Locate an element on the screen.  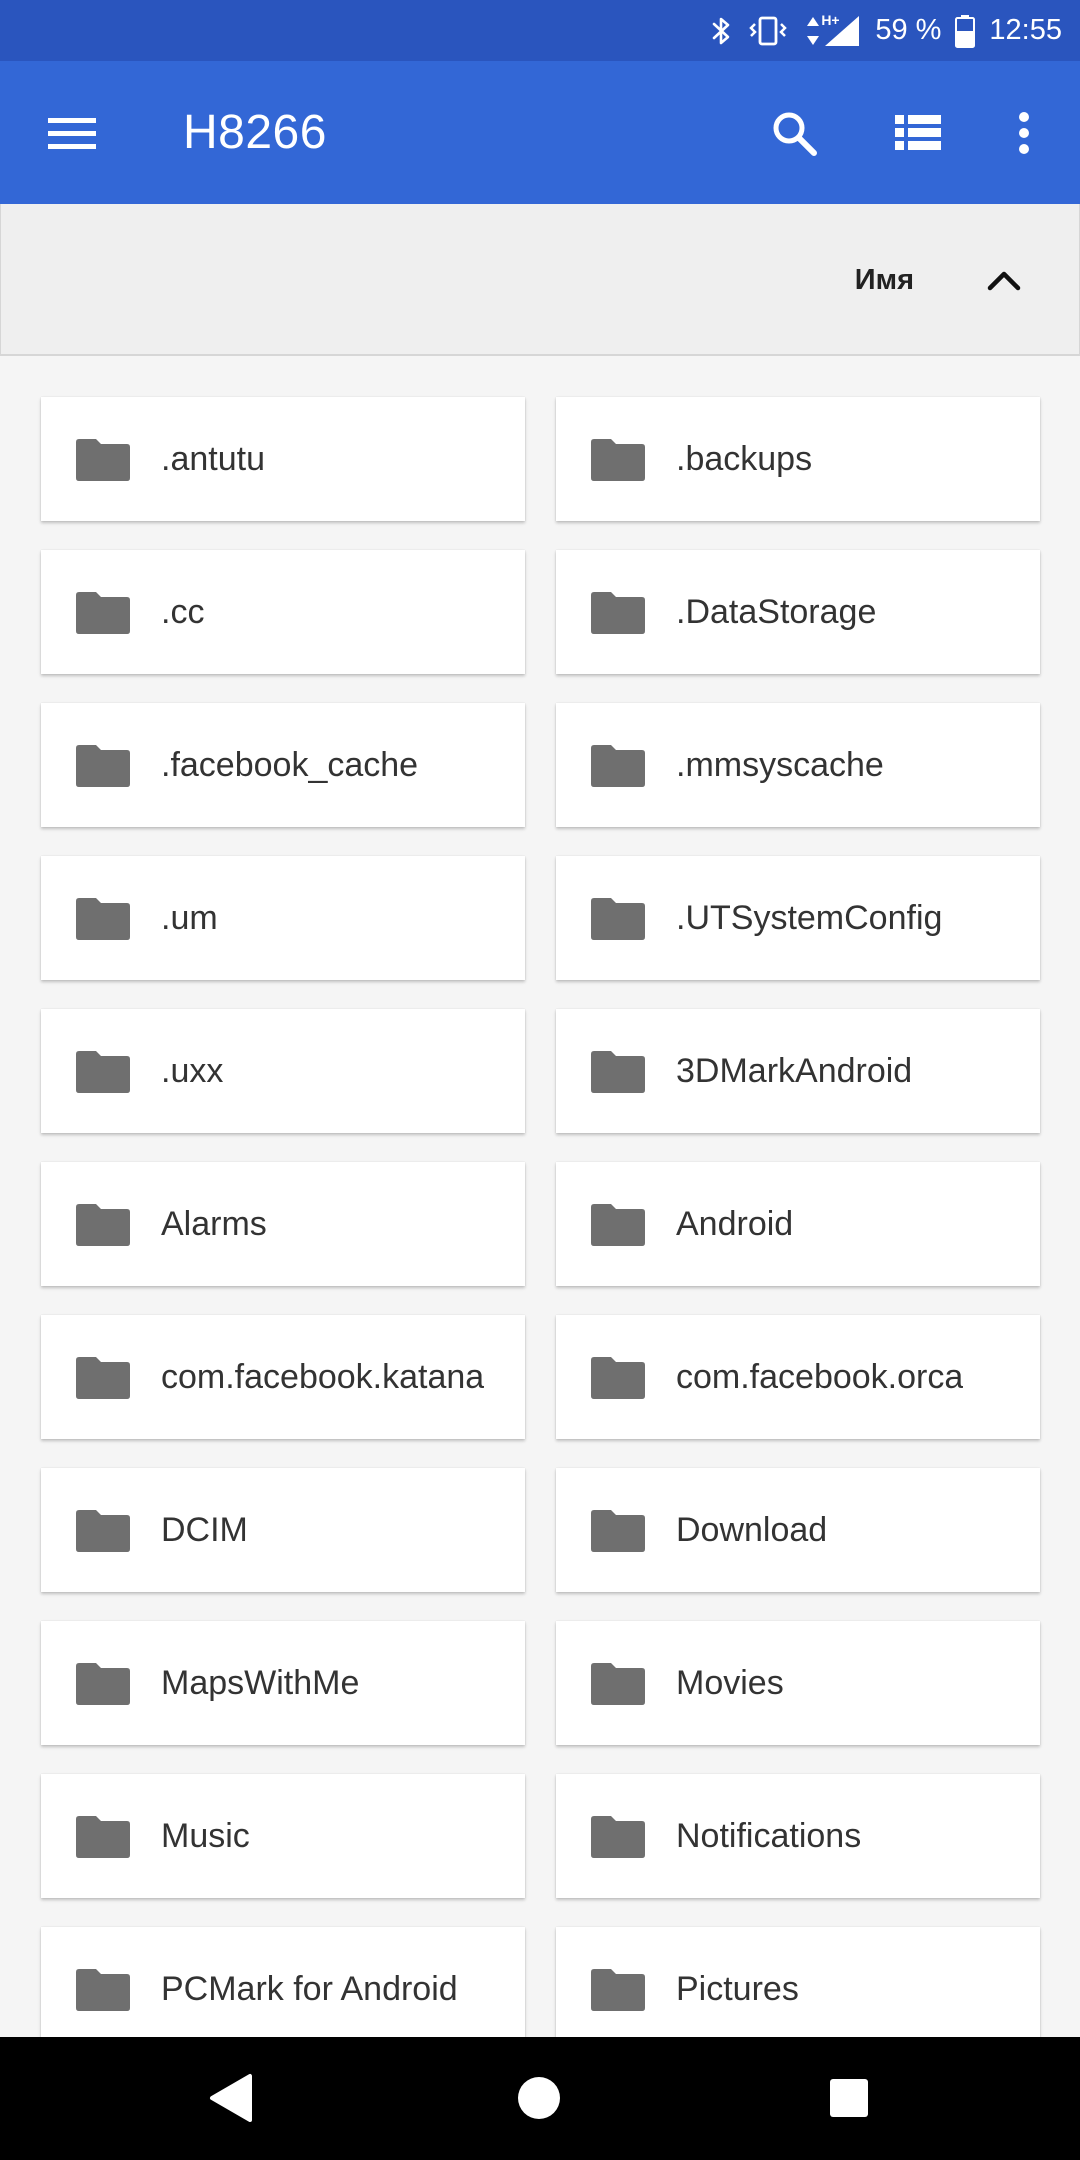
search-icon is located at coordinates (795, 134).